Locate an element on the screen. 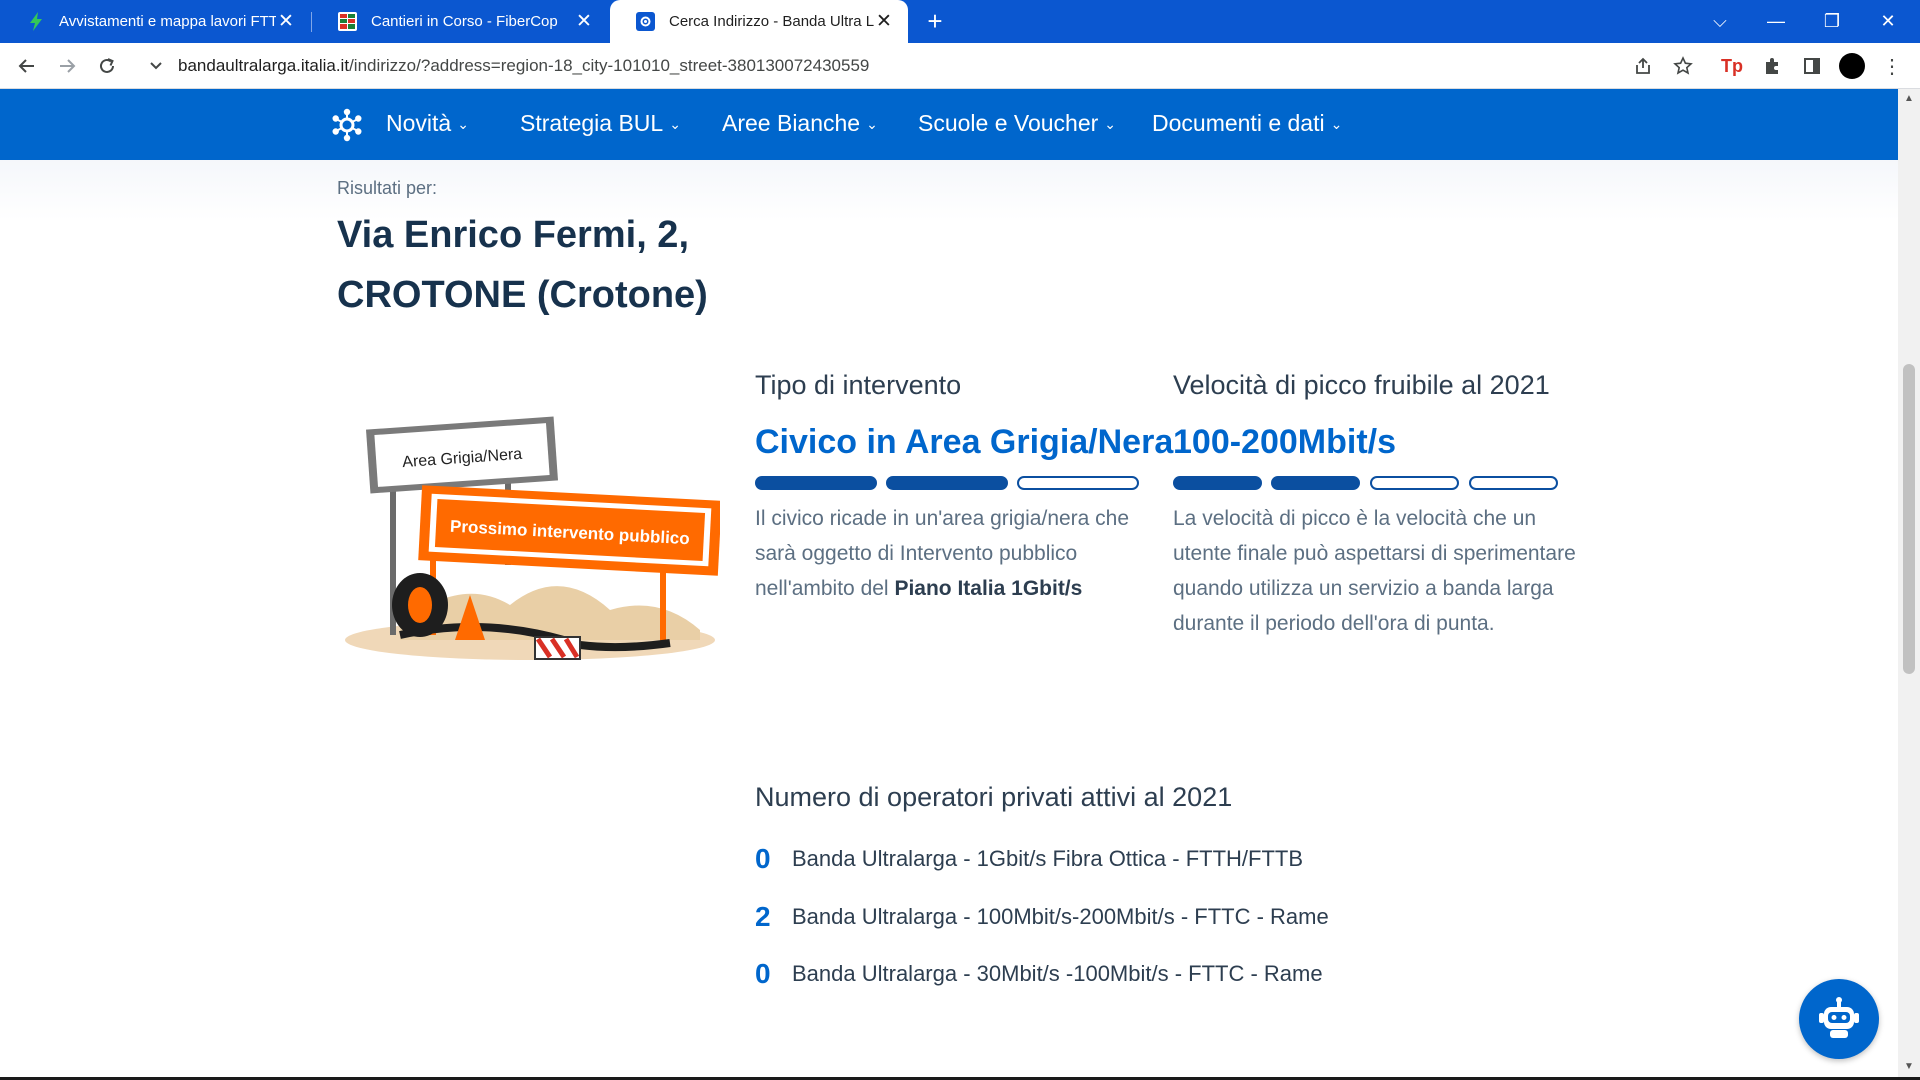 The width and height of the screenshot is (1920, 1080). close-window-icon: ✕ is located at coordinates (1888, 21).